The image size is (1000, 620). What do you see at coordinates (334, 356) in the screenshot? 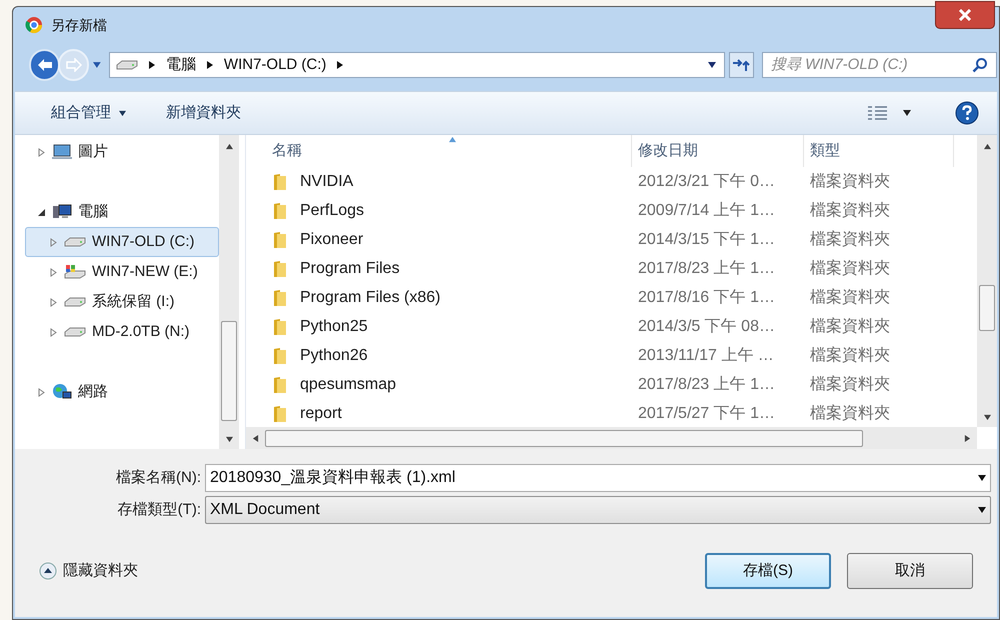
I see `file-name: Python26` at bounding box center [334, 356].